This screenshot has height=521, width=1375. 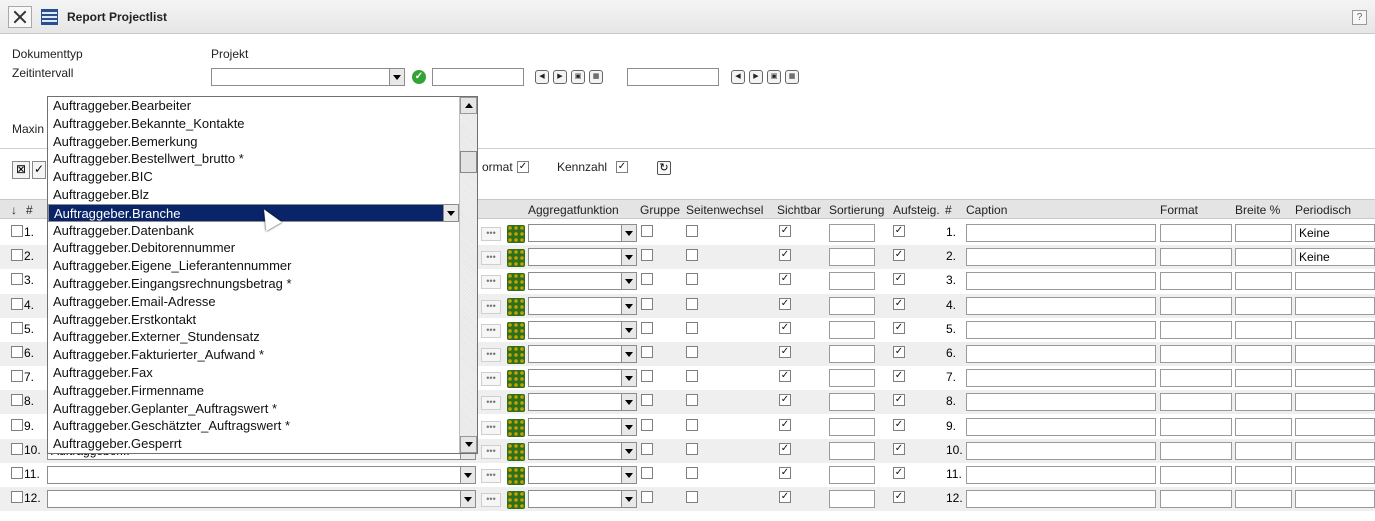 What do you see at coordinates (738, 77) in the screenshot?
I see `prev-icon: ◀` at bounding box center [738, 77].